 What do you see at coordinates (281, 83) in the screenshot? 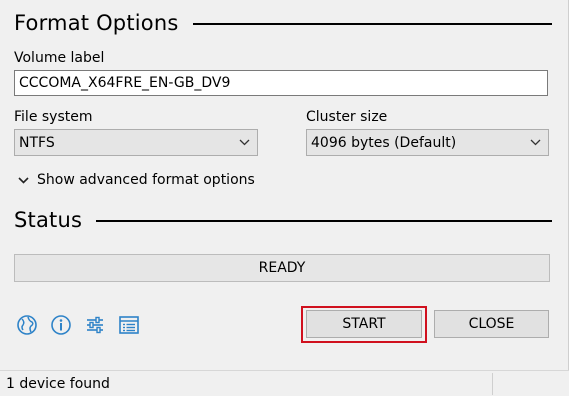
I see `volume-label-input` at bounding box center [281, 83].